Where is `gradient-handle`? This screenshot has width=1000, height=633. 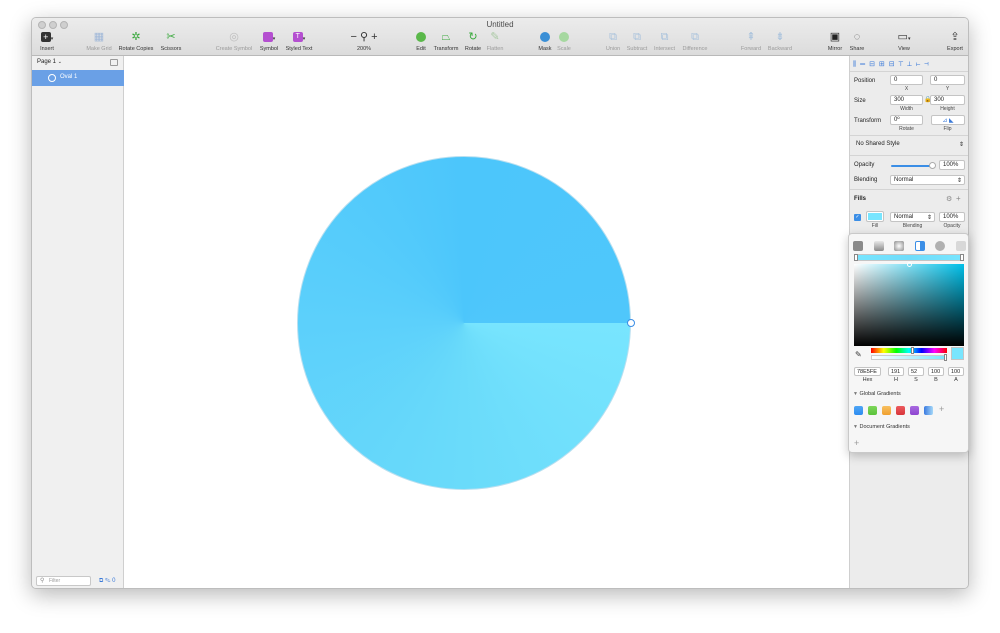
gradient-handle is located at coordinates (631, 323).